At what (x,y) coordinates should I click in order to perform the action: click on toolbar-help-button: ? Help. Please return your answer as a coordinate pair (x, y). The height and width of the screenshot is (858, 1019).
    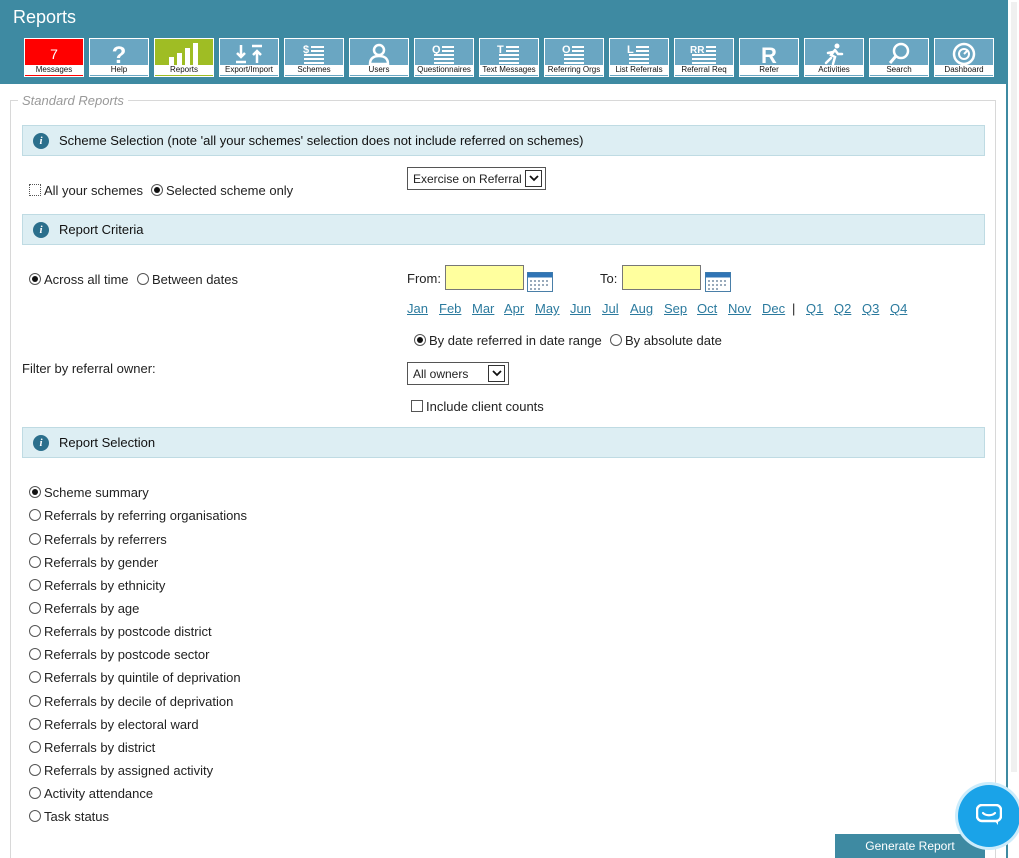
    Looking at the image, I should click on (119, 57).